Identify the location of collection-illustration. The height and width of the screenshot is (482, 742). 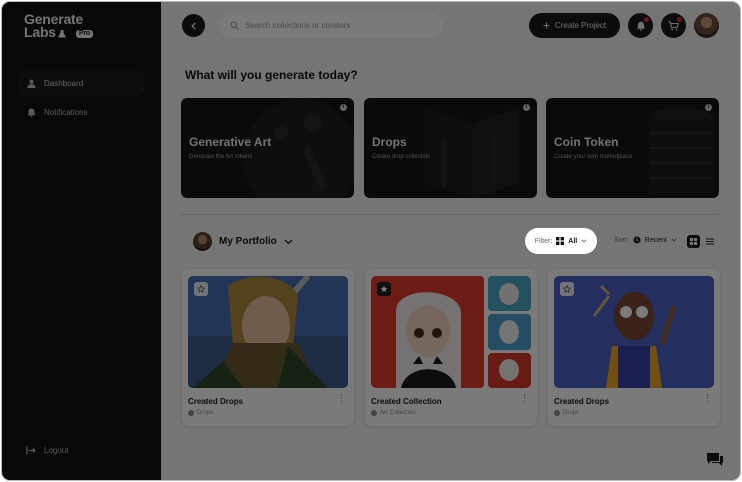
(451, 332).